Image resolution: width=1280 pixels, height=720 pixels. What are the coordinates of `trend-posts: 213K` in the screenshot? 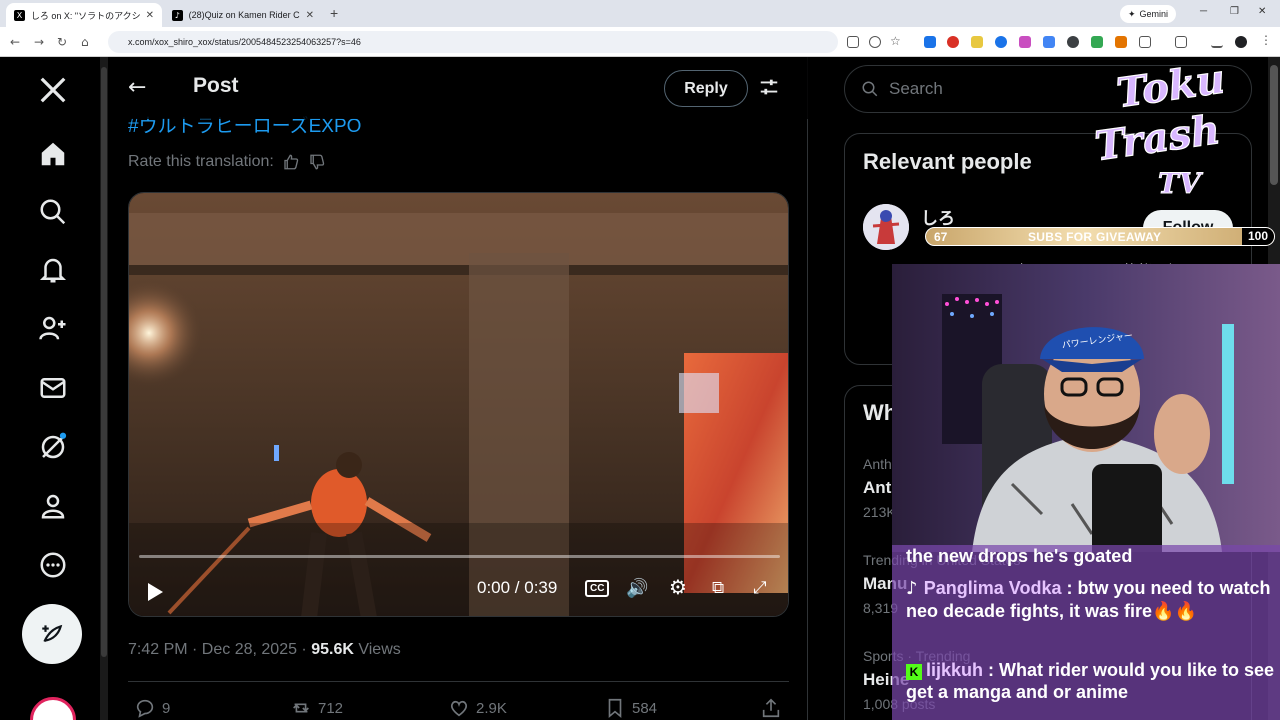 It's located at (879, 512).